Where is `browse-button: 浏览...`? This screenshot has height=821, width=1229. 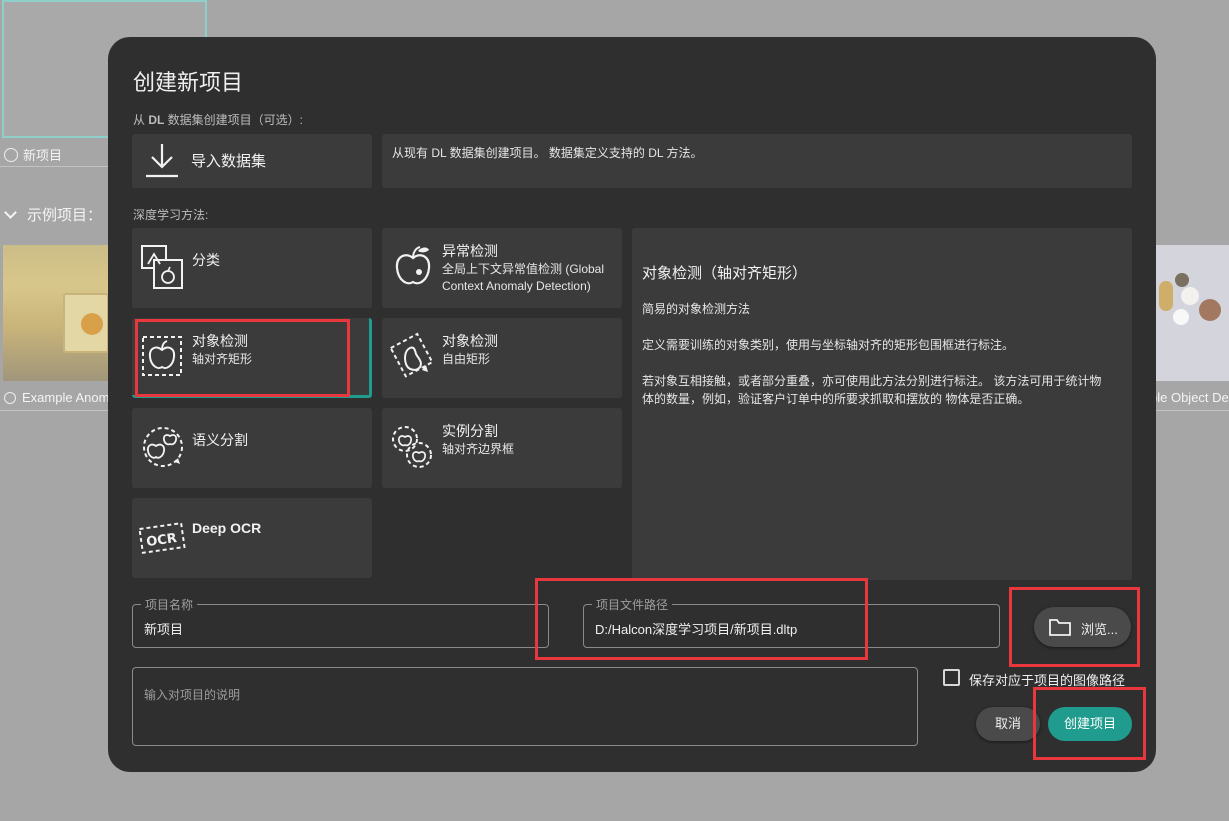
browse-button: 浏览... is located at coordinates (1082, 627).